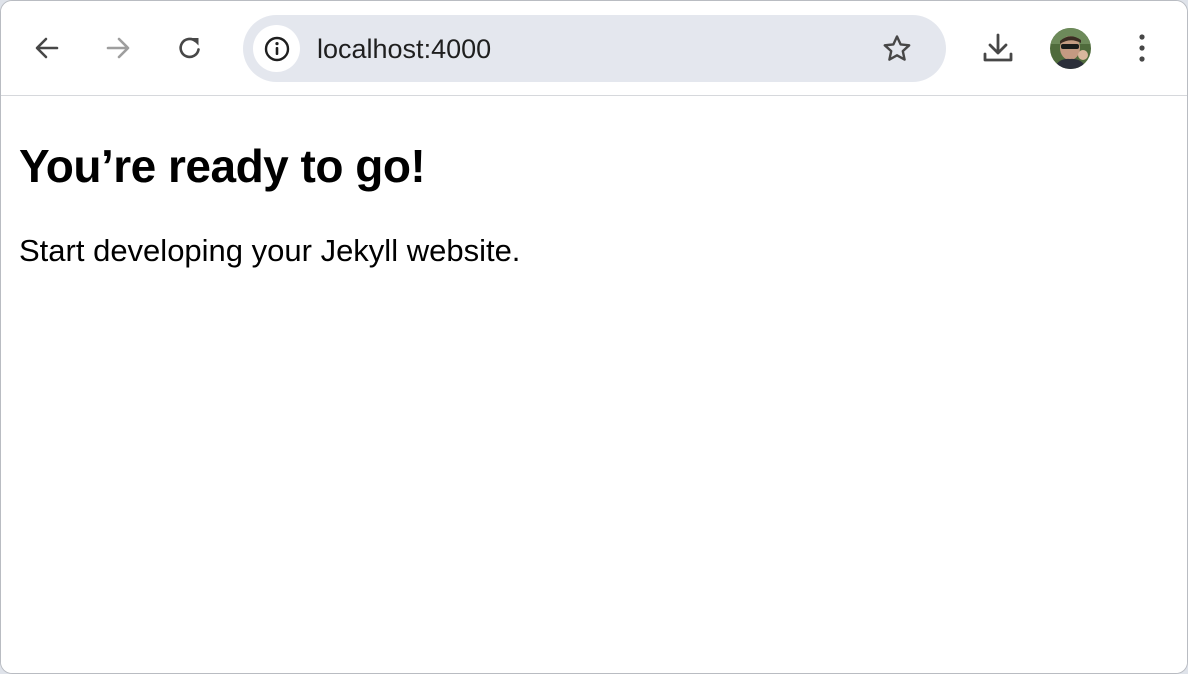 The image size is (1188, 674). I want to click on reload-icon, so click(189, 48).